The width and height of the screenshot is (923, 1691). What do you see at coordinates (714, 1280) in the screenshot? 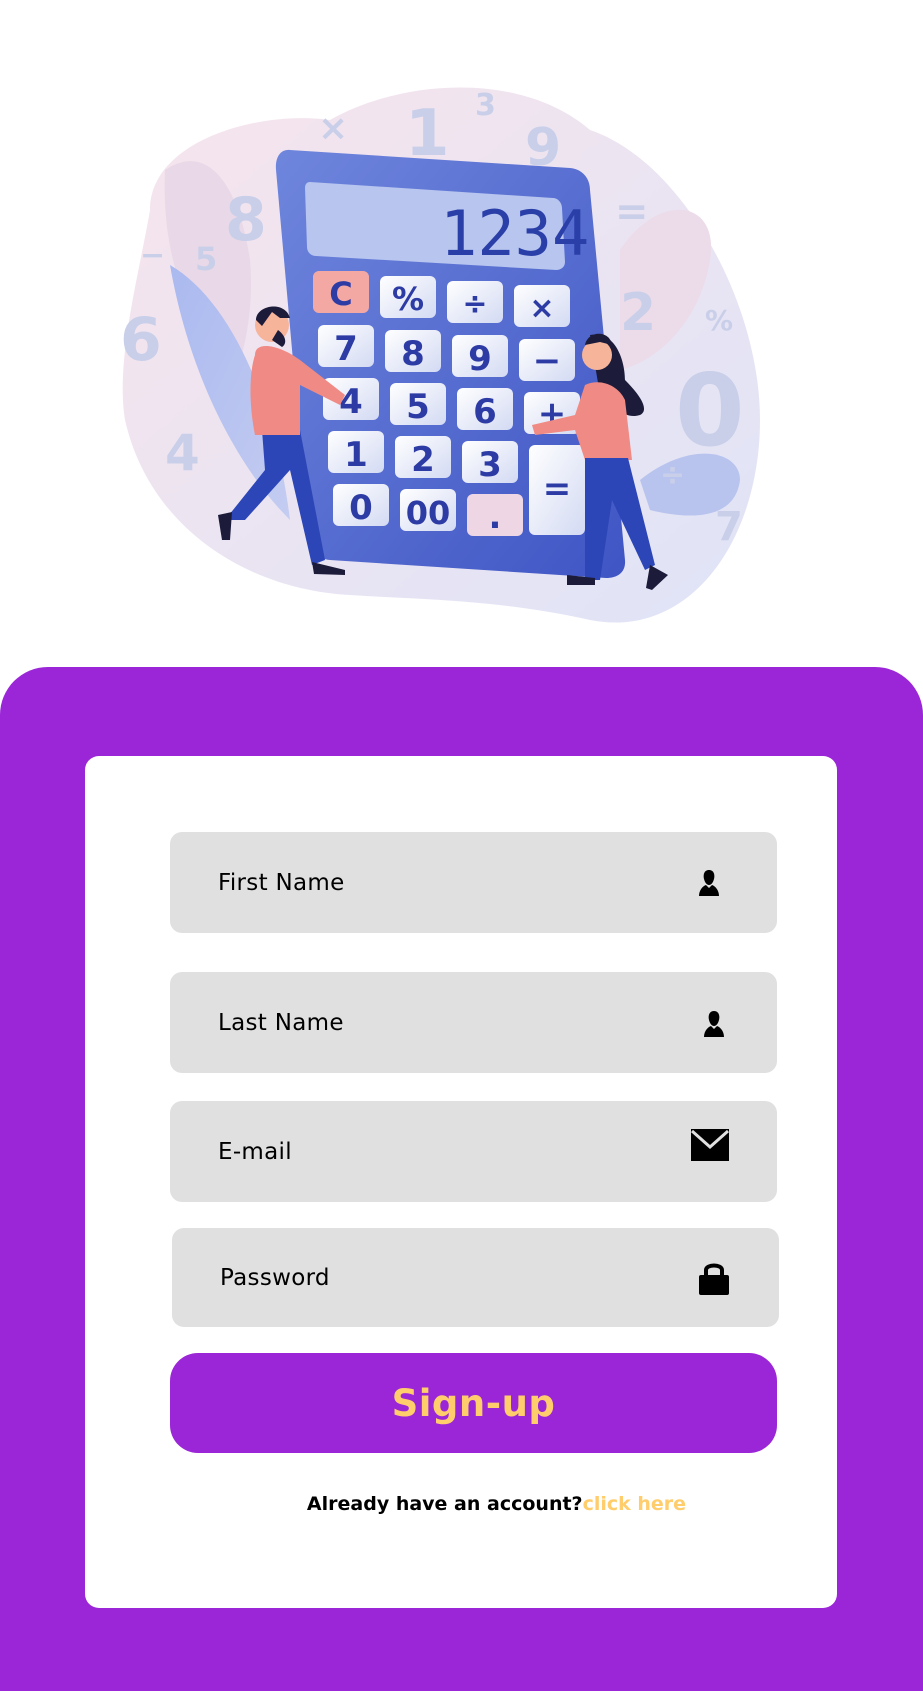
I see `lock-icon` at bounding box center [714, 1280].